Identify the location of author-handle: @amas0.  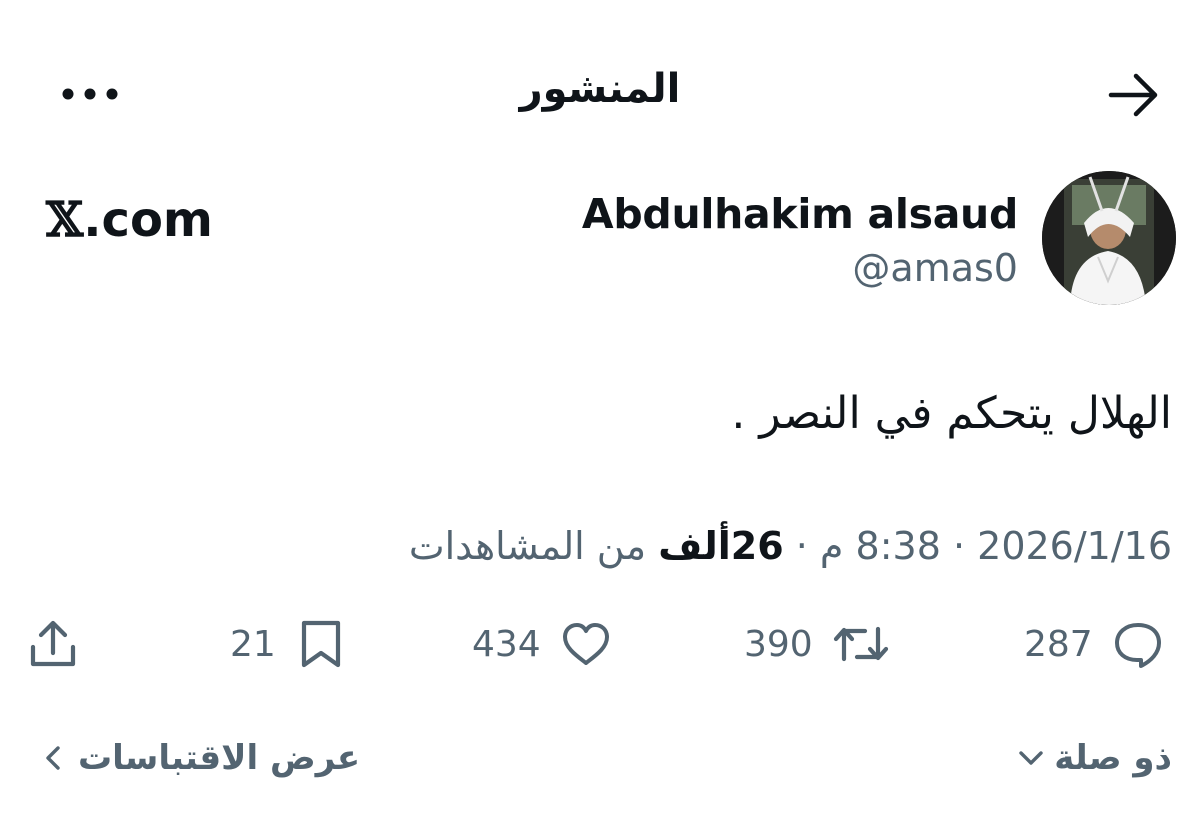
(935, 268).